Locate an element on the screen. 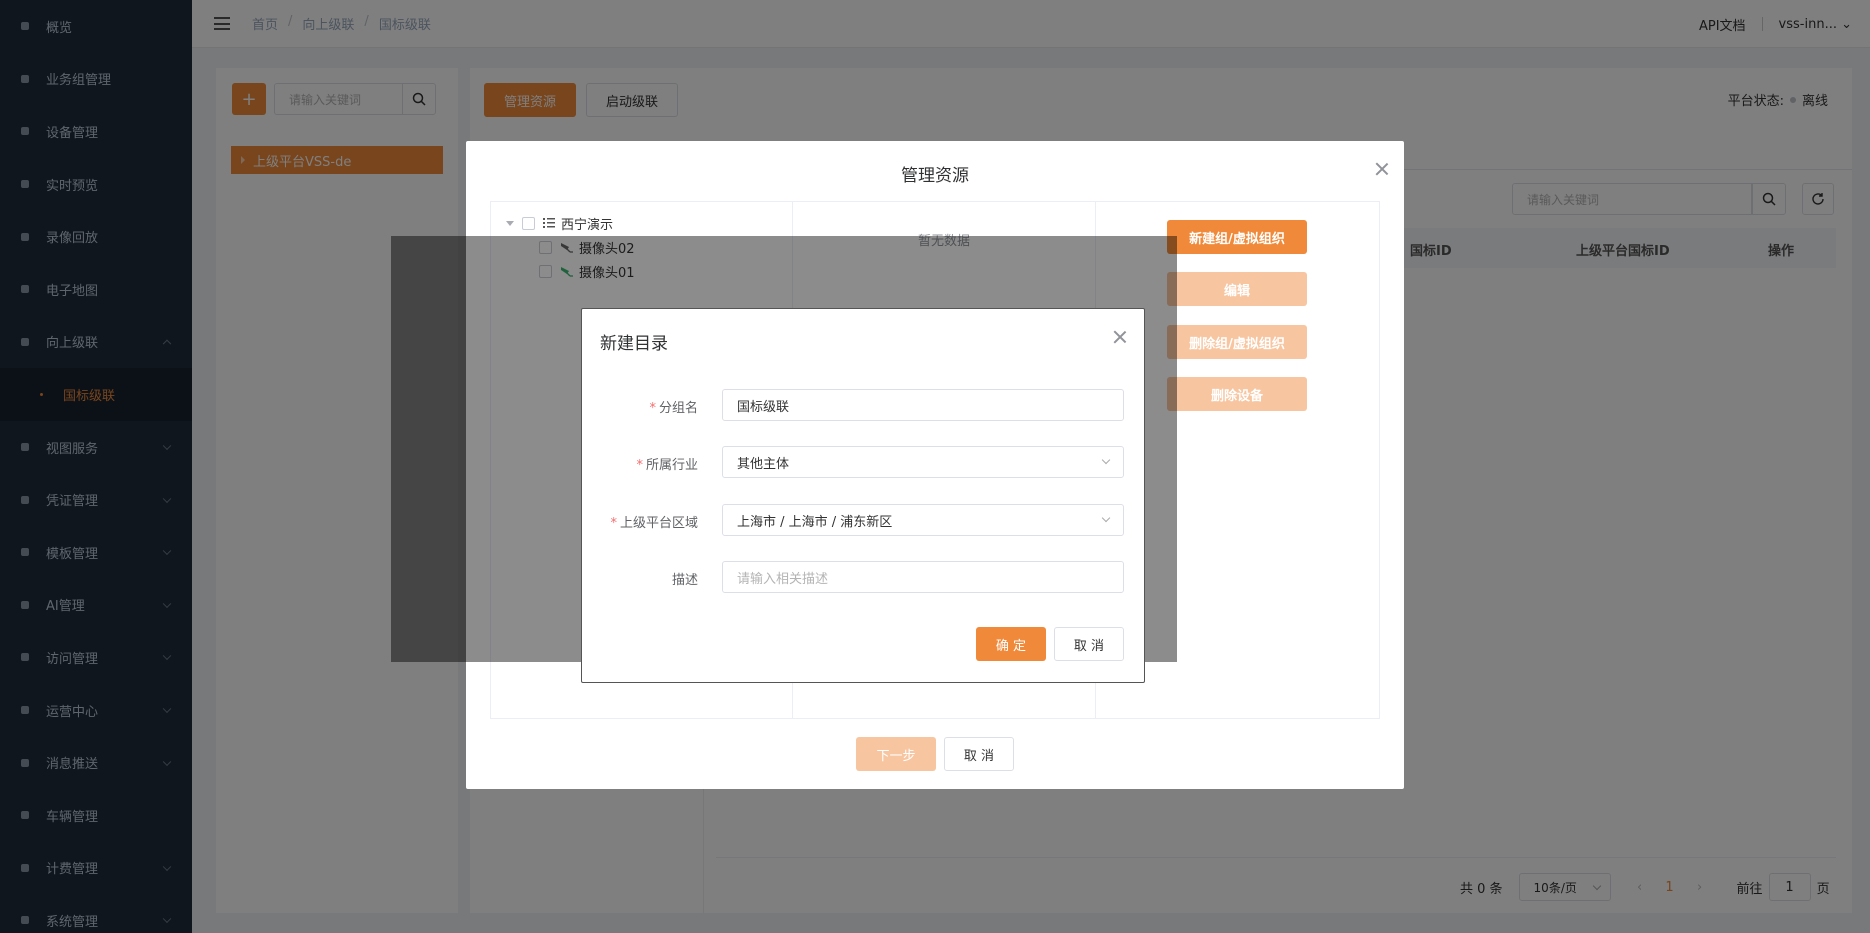 Image resolution: width=1870 pixels, height=933 pixels. next-step-button: 下一步 is located at coordinates (896, 754).